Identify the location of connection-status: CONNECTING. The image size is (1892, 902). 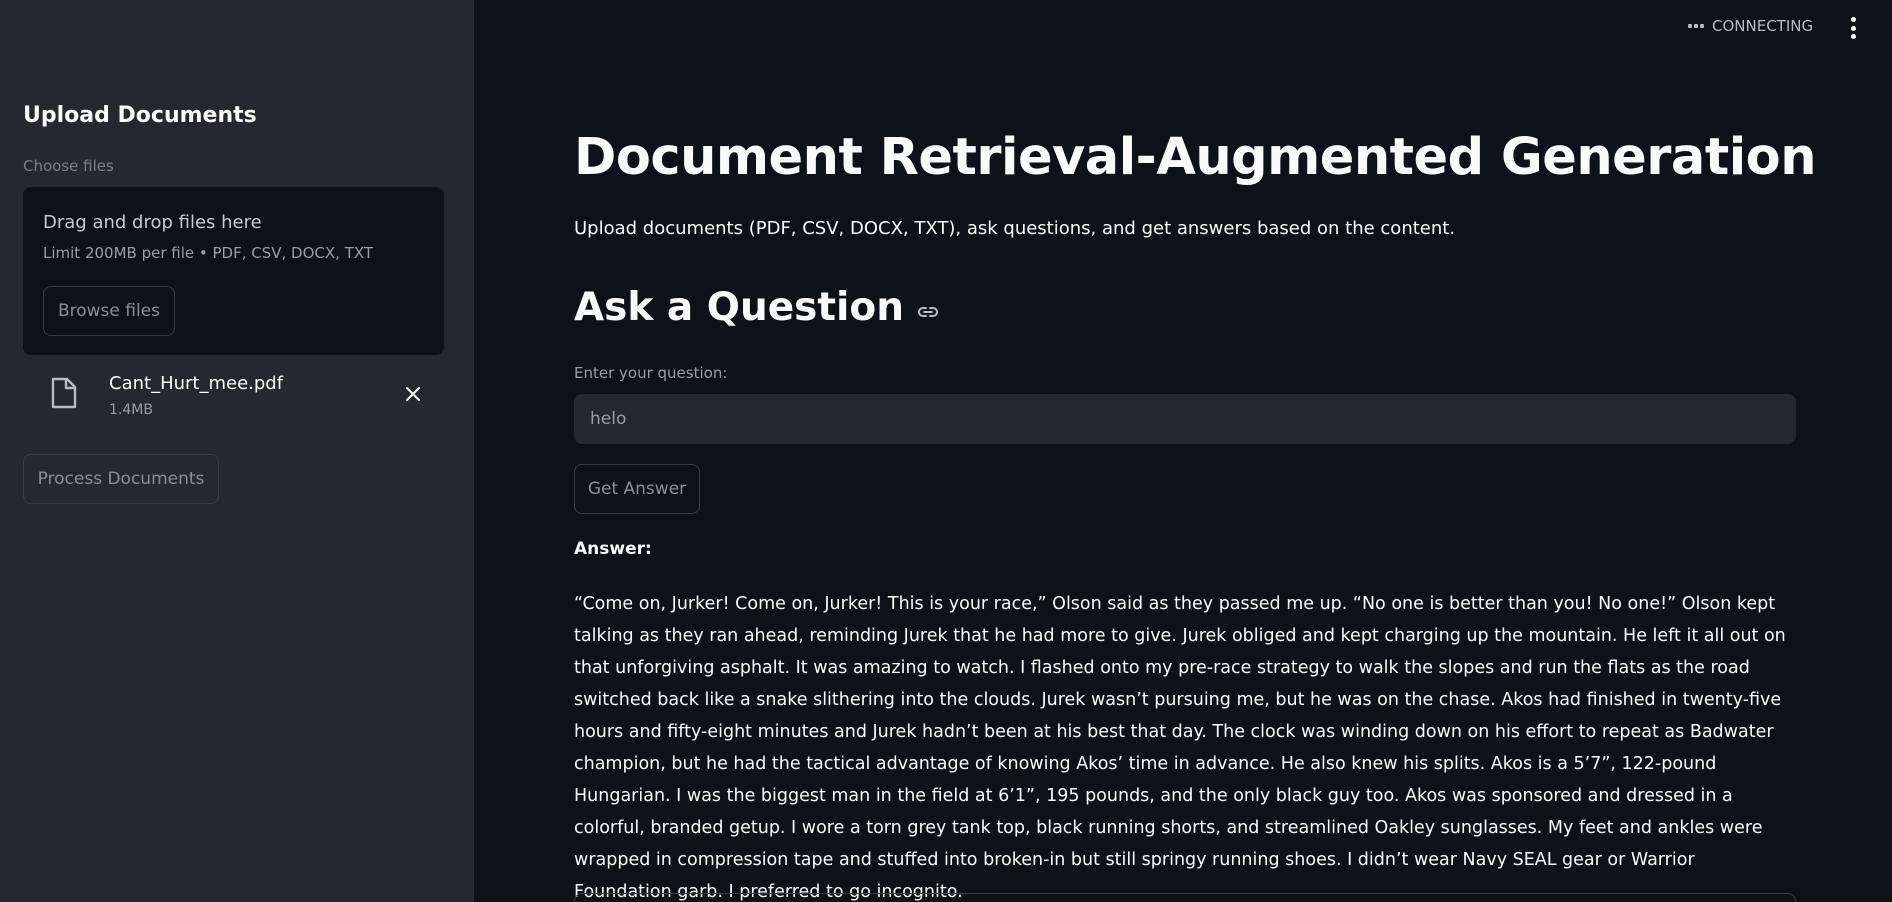
(1750, 26).